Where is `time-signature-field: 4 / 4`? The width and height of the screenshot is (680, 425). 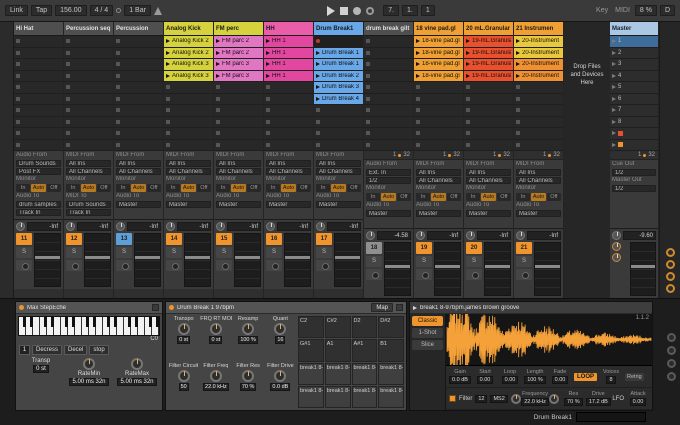 time-signature-field: 4 / 4 is located at coordinates (101, 10).